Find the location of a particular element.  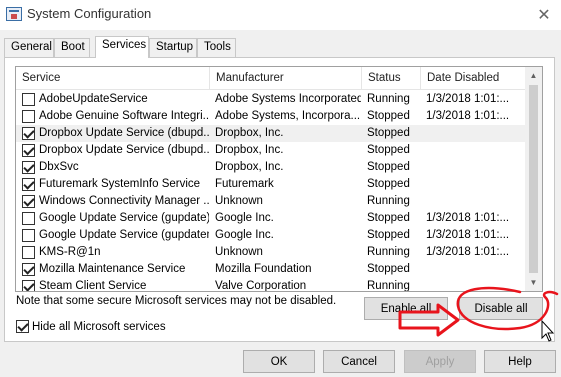

service-name: AdobeUpdateService is located at coordinates (93, 99).